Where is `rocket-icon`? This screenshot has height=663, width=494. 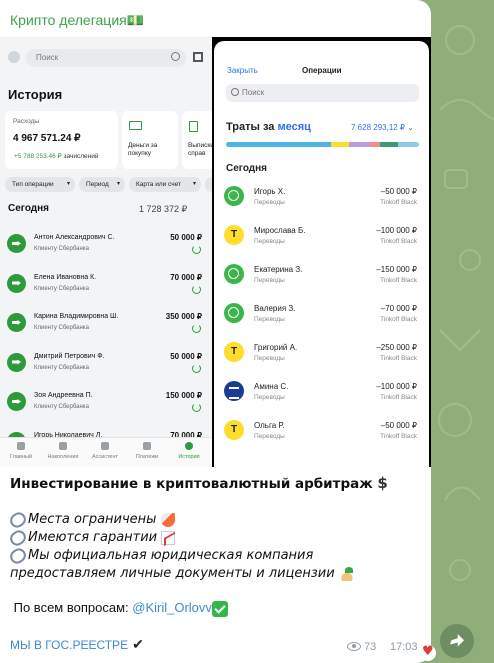
rocket-icon is located at coordinates (167, 519).